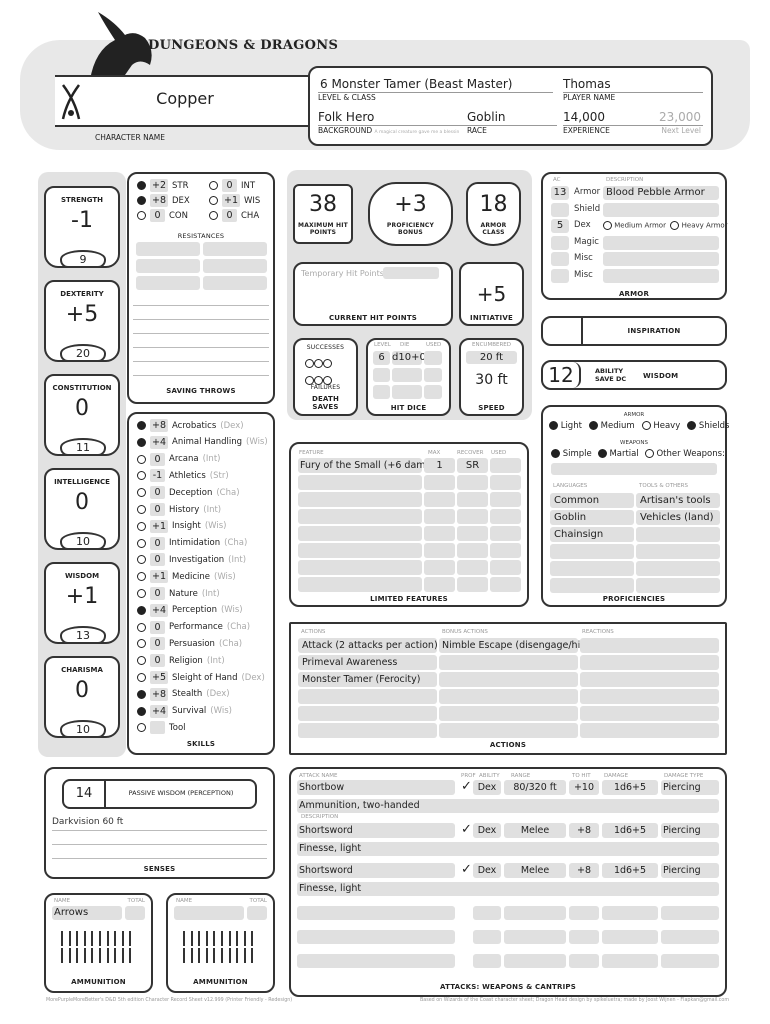 This screenshot has height=1024, width=770. What do you see at coordinates (87, 913) in the screenshot?
I see `ammo-name-field: Arrows` at bounding box center [87, 913].